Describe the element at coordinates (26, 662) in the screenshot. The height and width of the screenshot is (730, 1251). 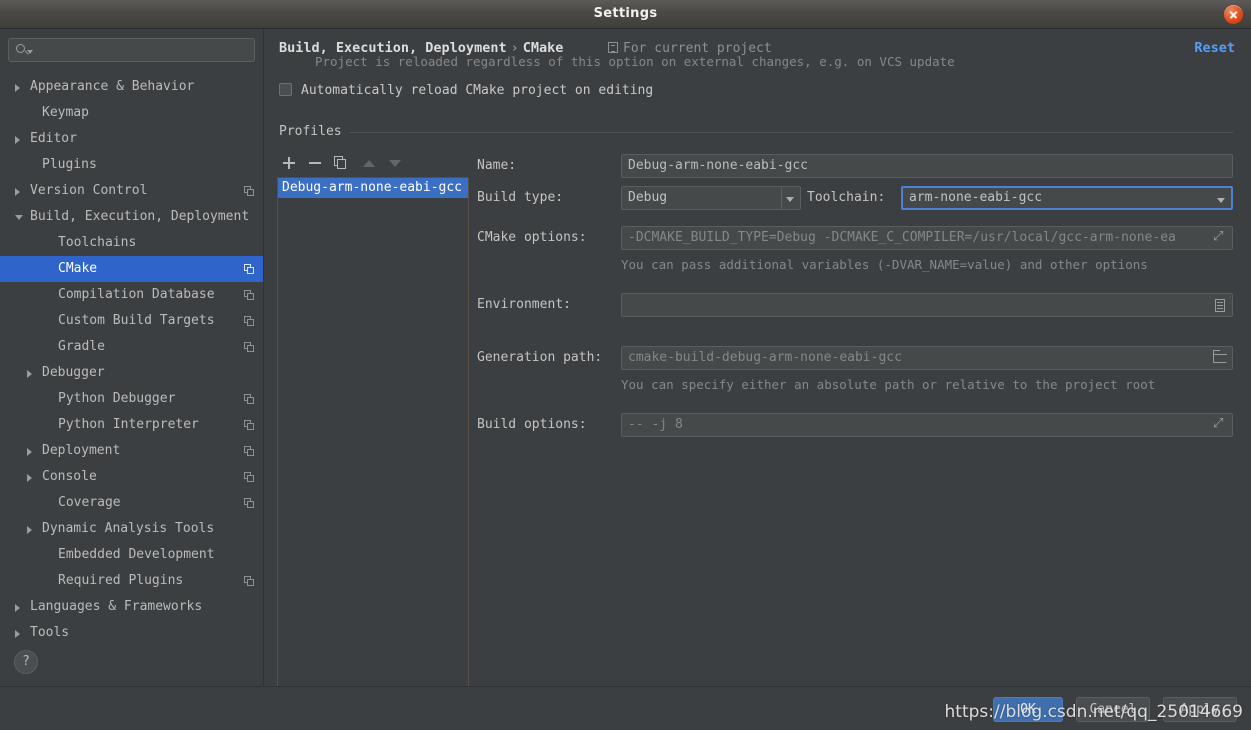
I see `help-button: ?` at that location.